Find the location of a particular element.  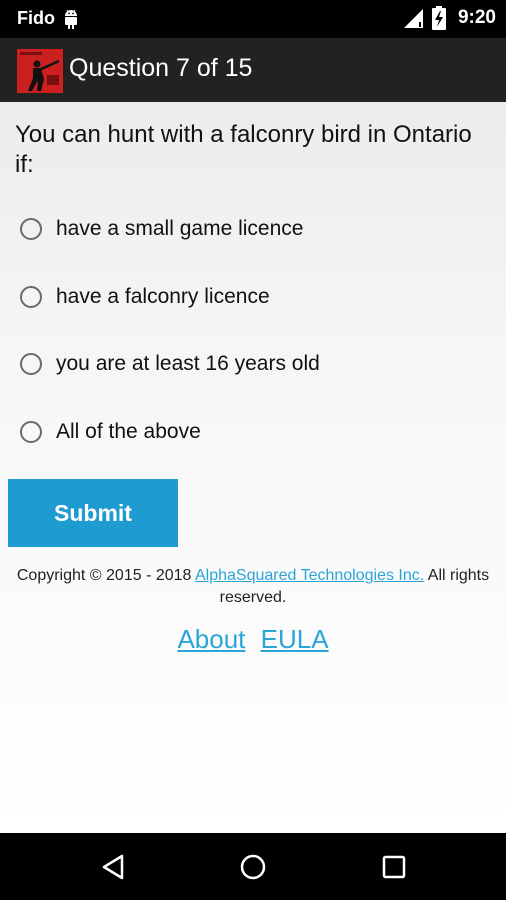

signal-icon is located at coordinates (413, 18).